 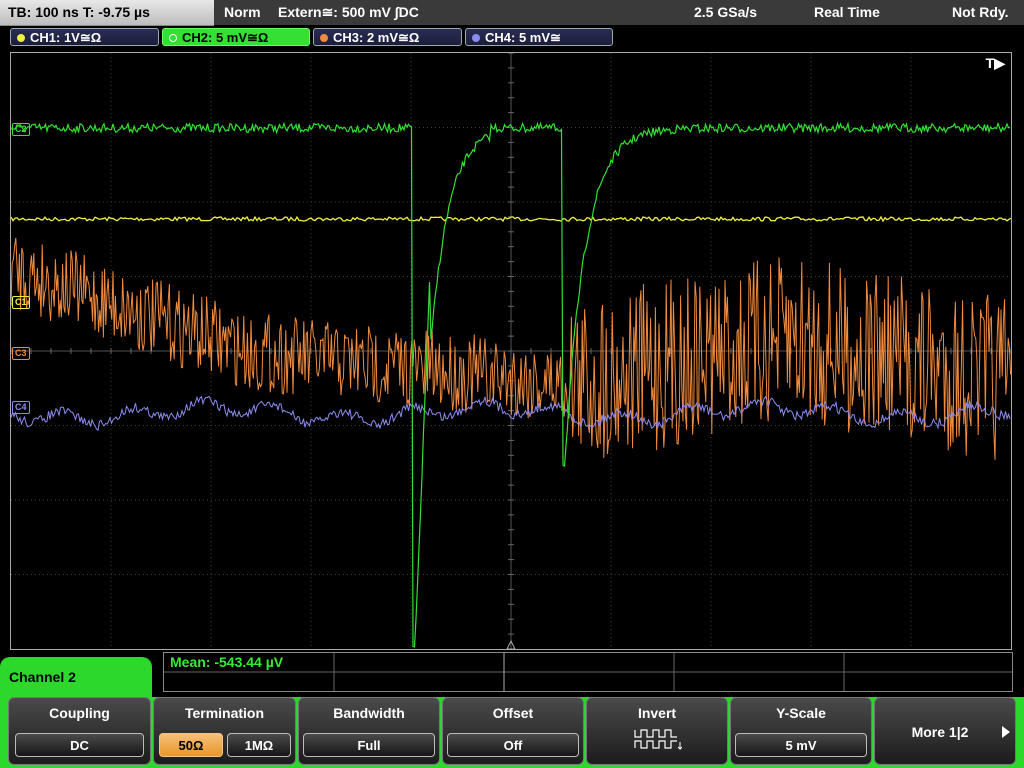 I want to click on trigger-status: Not Rdy., so click(x=980, y=12).